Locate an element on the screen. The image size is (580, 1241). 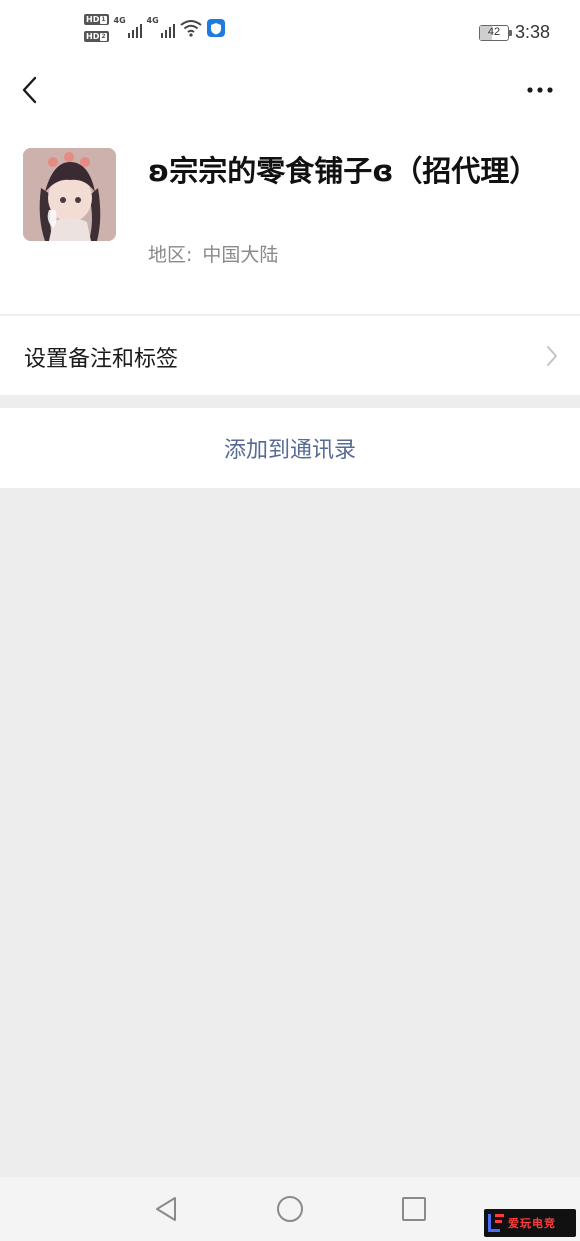
region-label: 地区: is located at coordinates (170, 255).